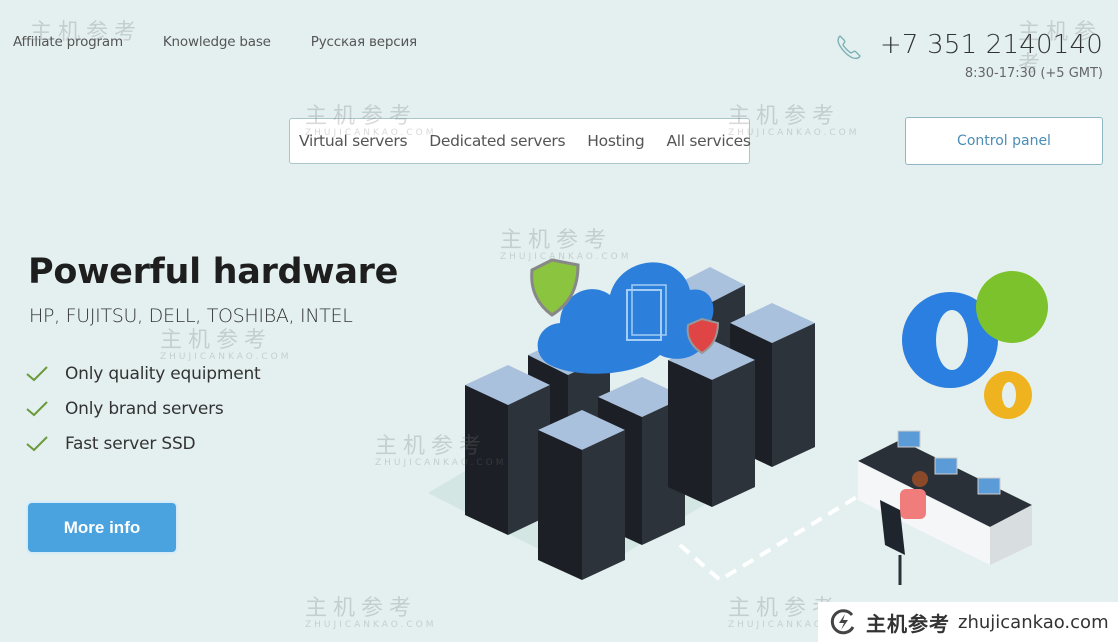 Image resolution: width=1118 pixels, height=642 pixels. I want to click on feature-item: Fast server SSD, so click(143, 443).